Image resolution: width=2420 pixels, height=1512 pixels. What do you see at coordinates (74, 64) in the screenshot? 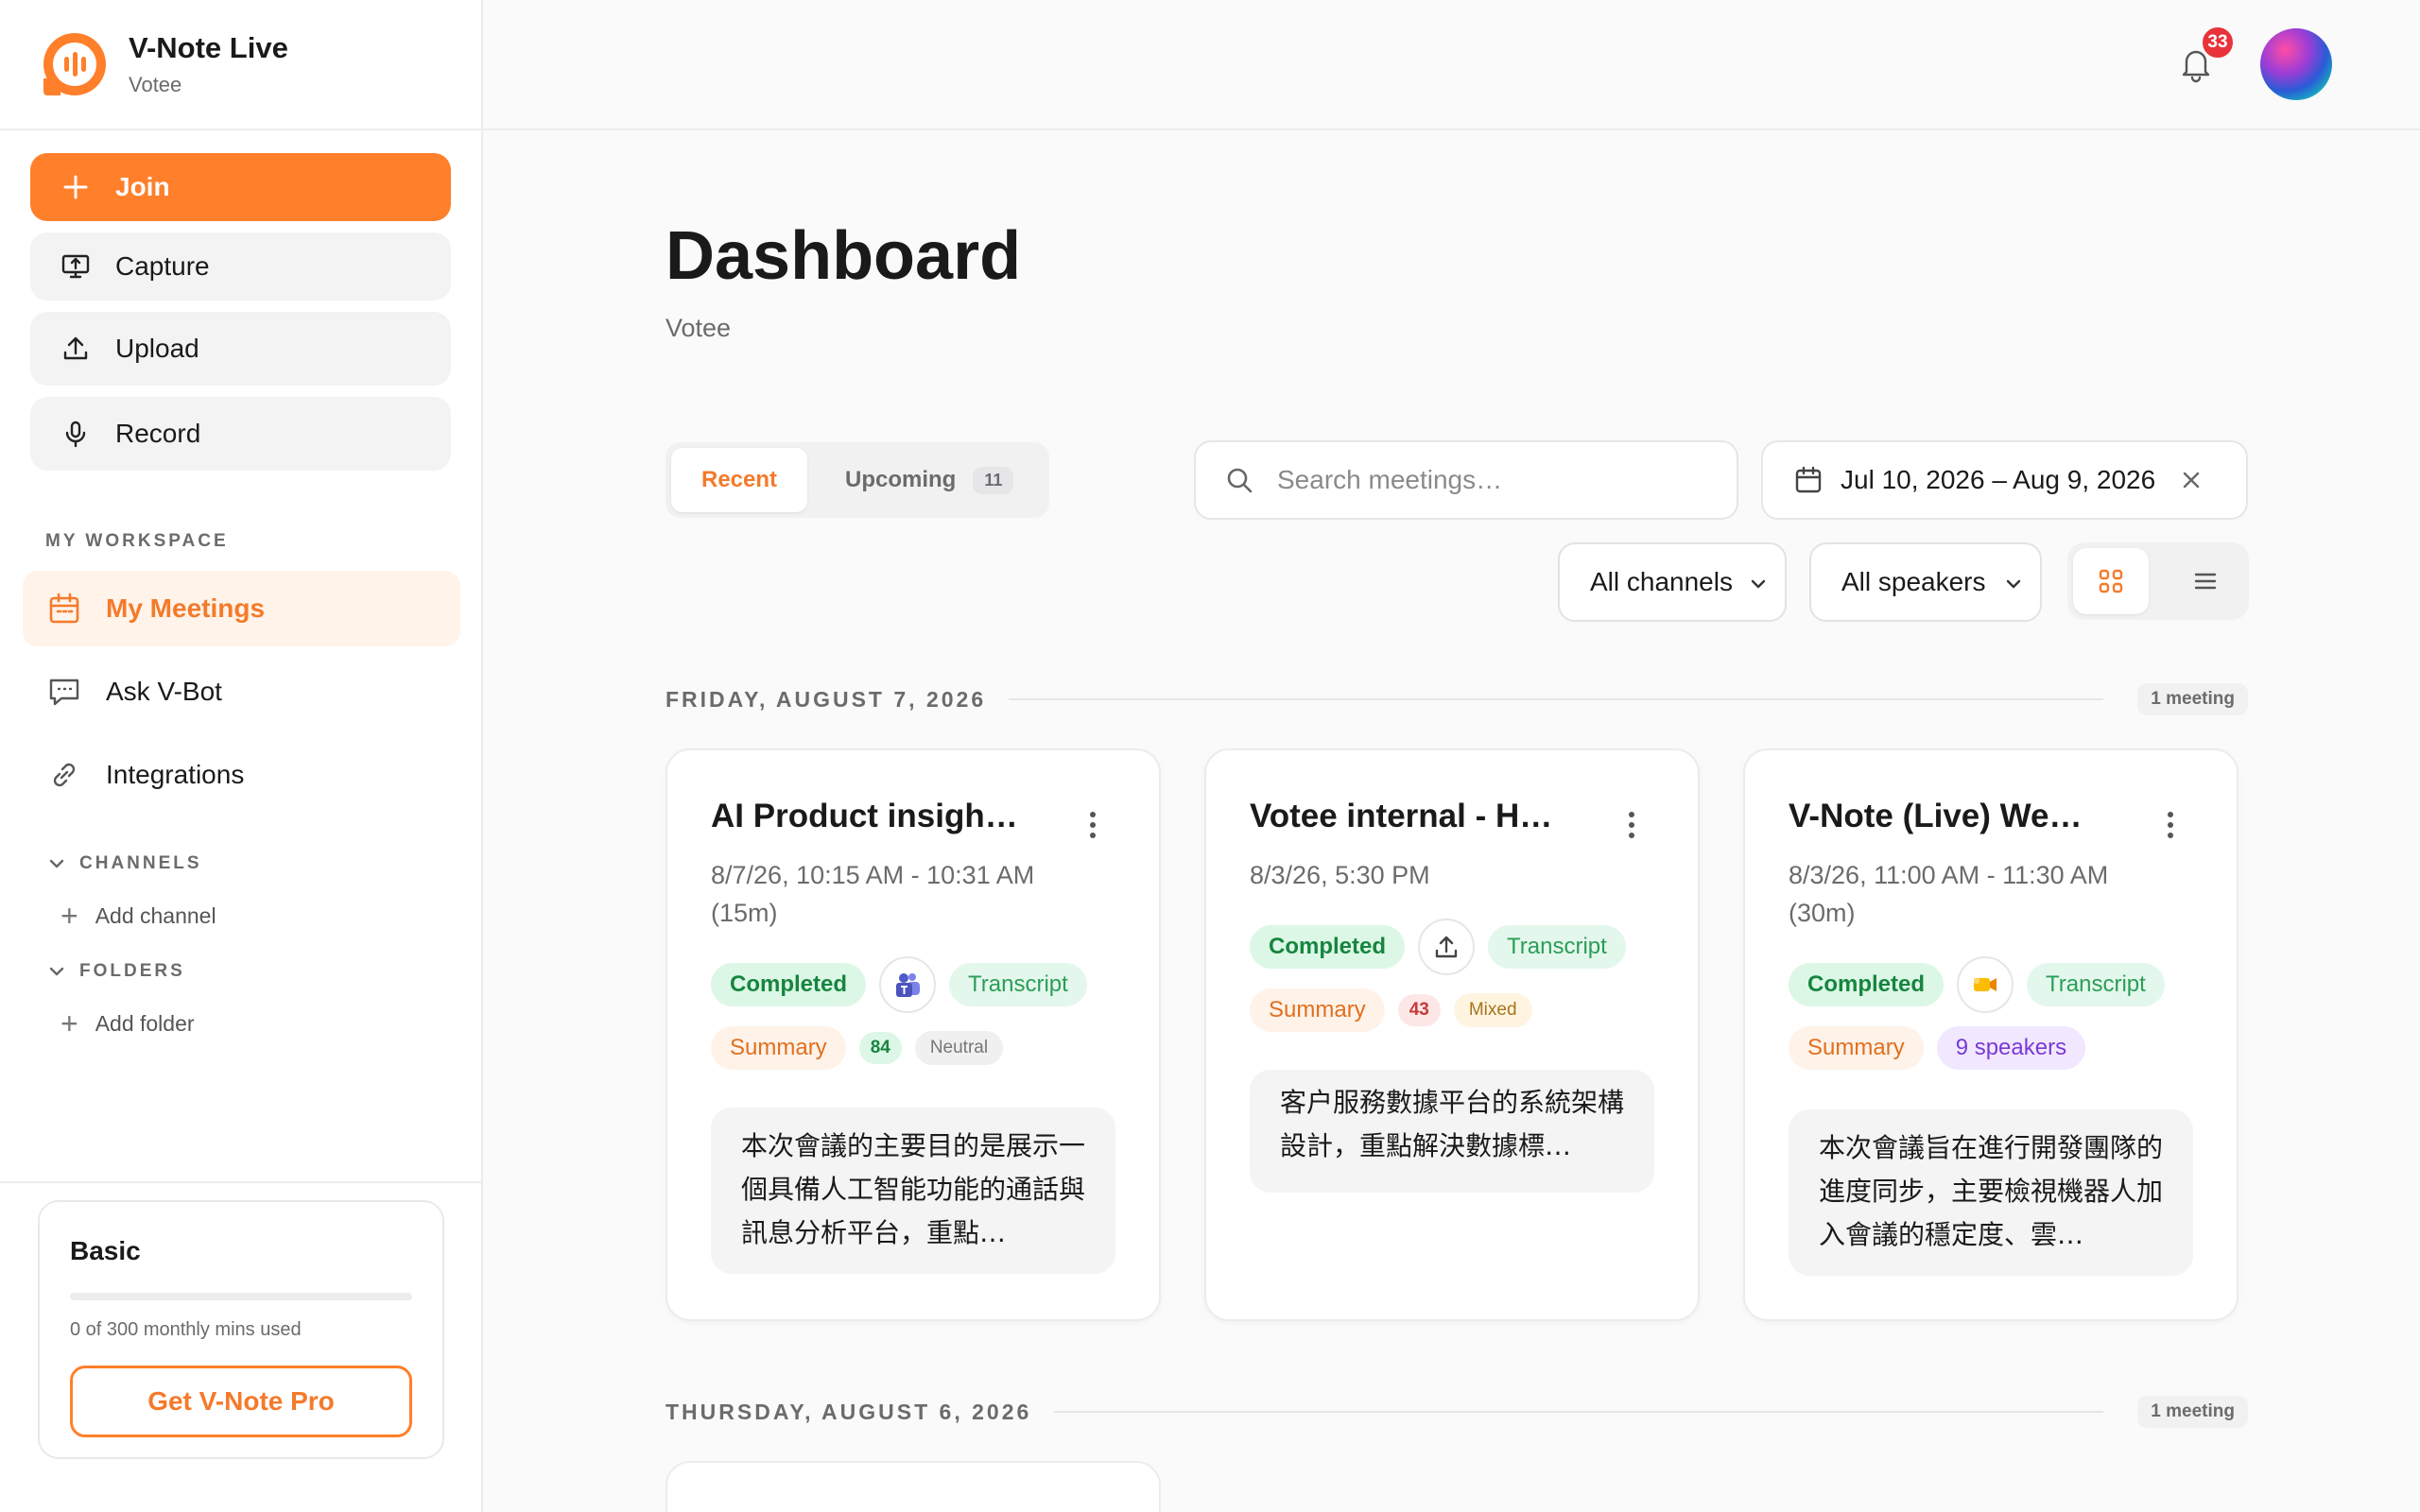
I see `v-note-logo-icon` at bounding box center [74, 64].